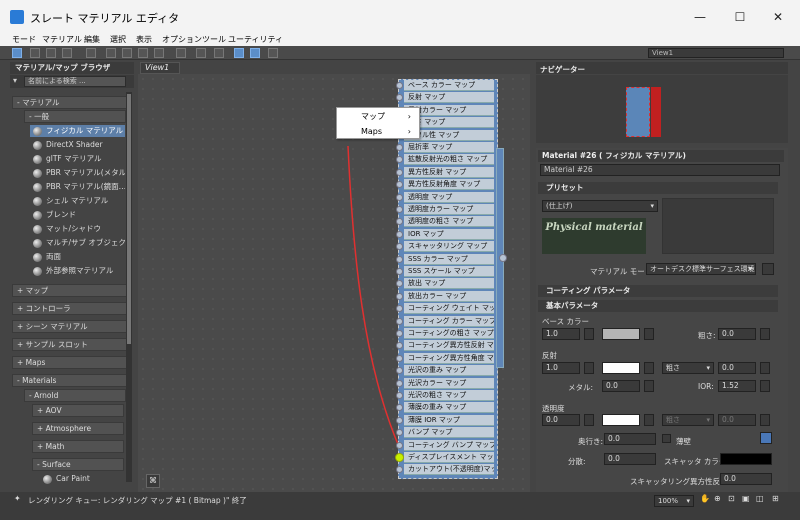 The width and height of the screenshot is (800, 520). I want to click on zoom-extents-icon: ▣, so click(746, 498).